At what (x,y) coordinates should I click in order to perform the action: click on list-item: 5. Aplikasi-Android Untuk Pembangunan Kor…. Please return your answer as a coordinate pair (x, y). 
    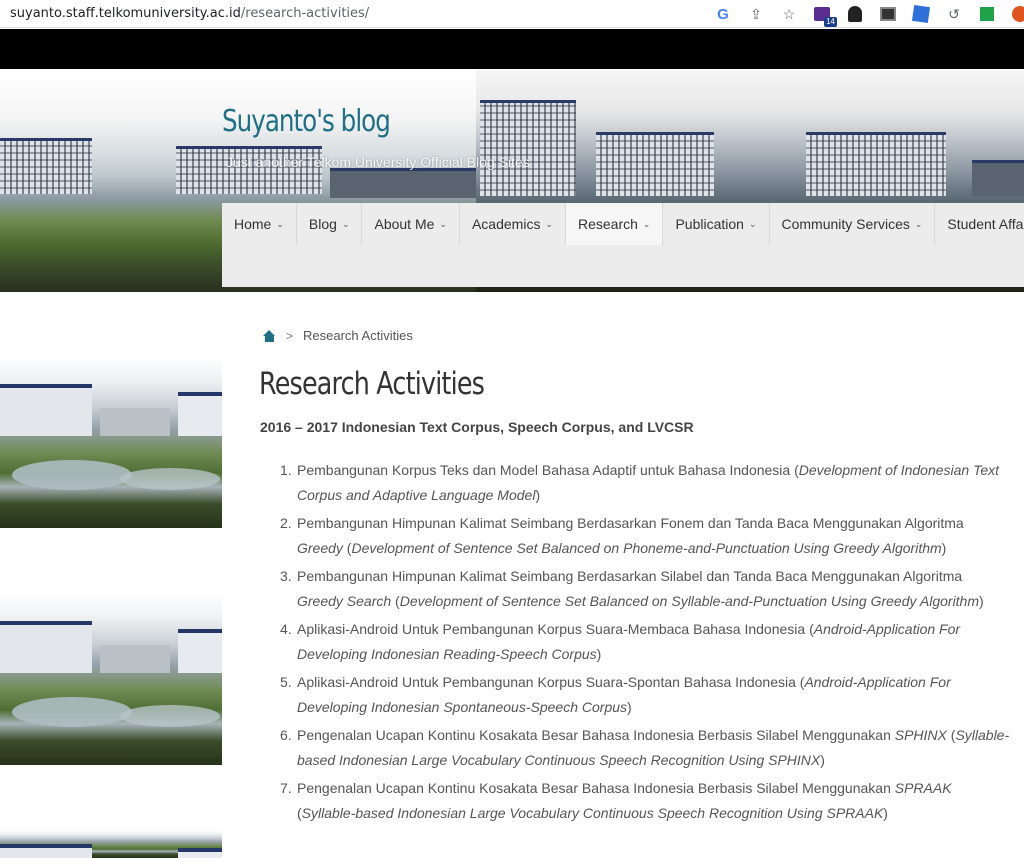
    Looking at the image, I should click on (645, 695).